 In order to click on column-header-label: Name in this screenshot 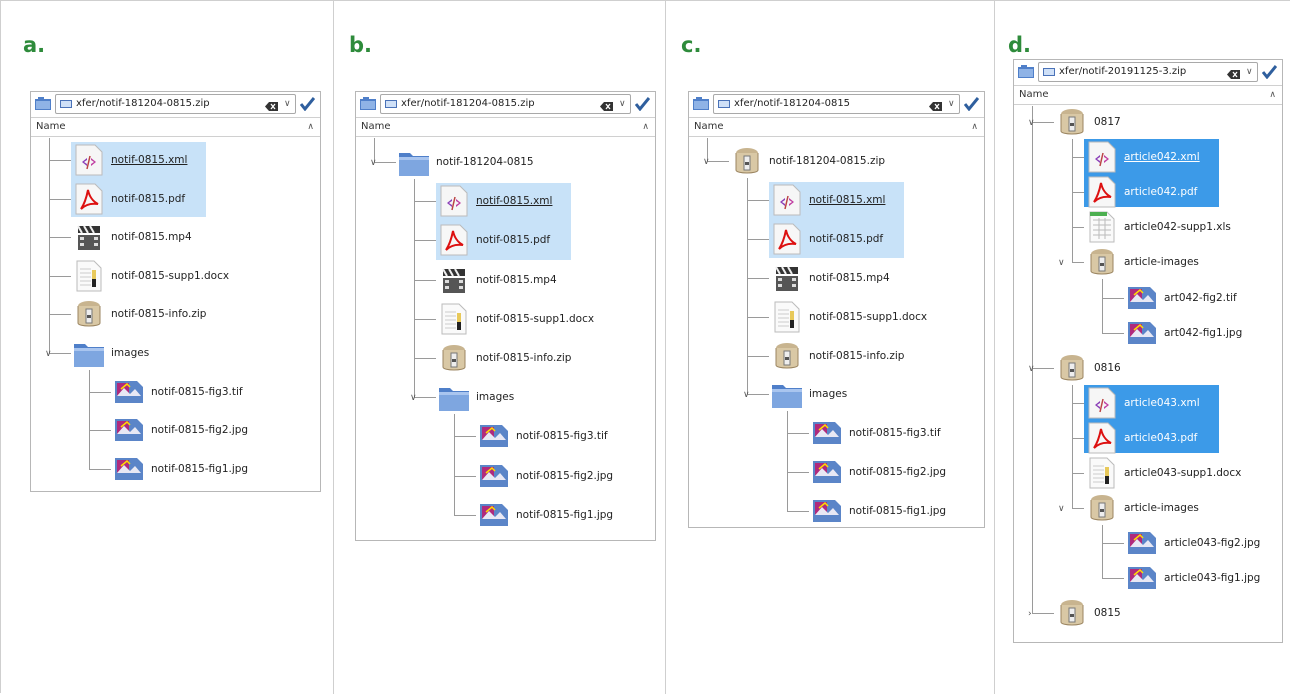, I will do `click(51, 126)`.